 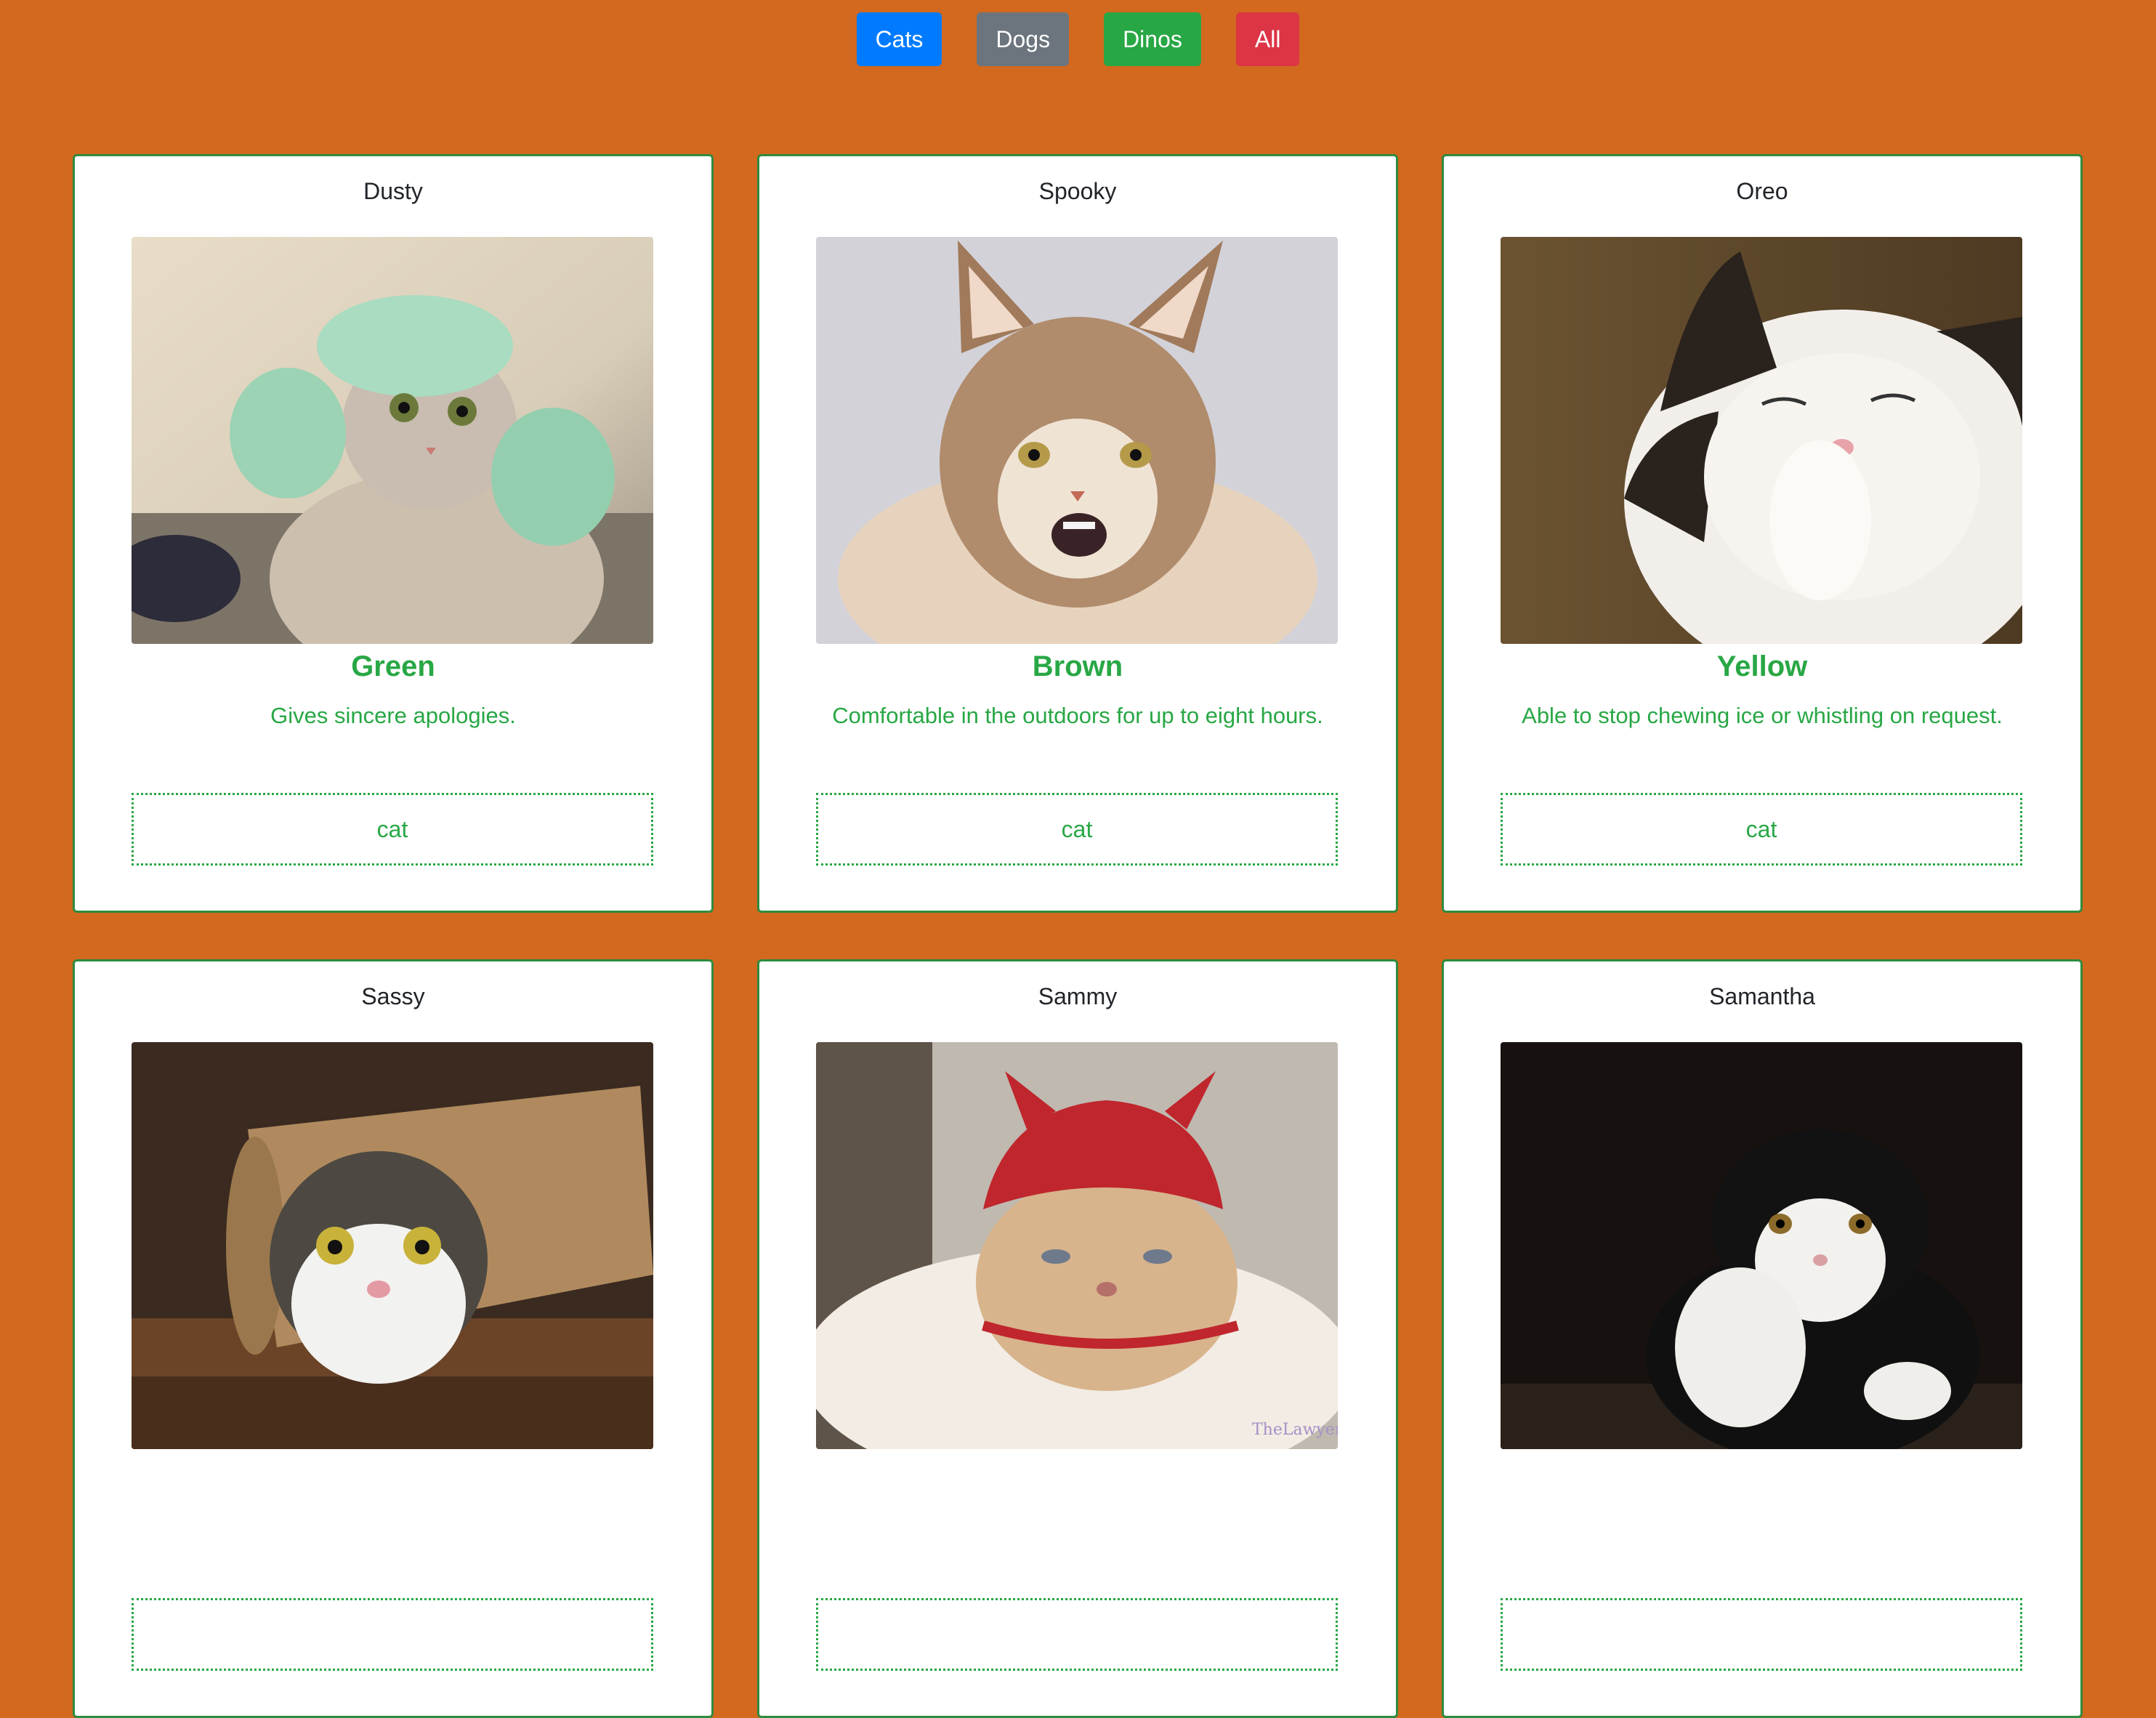 I want to click on pet-description: Gives sincere apologies., so click(x=393, y=715).